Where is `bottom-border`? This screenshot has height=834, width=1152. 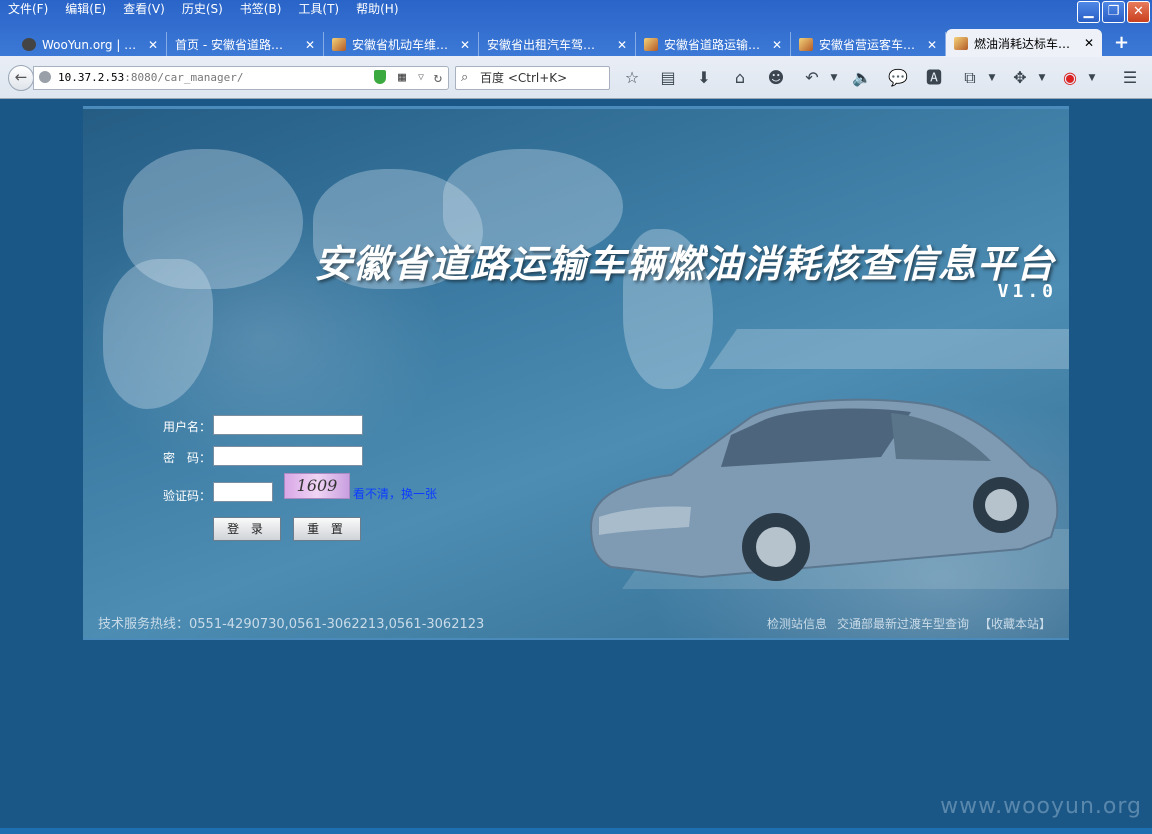
bottom-border is located at coordinates (576, 831).